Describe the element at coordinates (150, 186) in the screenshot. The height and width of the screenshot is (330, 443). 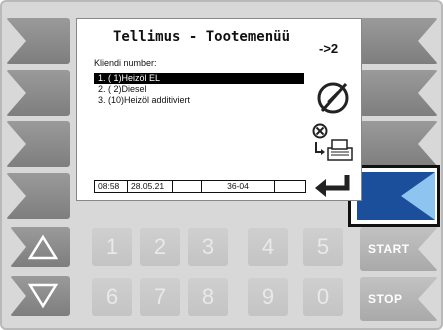
I see `status-date: 28.05.21` at that location.